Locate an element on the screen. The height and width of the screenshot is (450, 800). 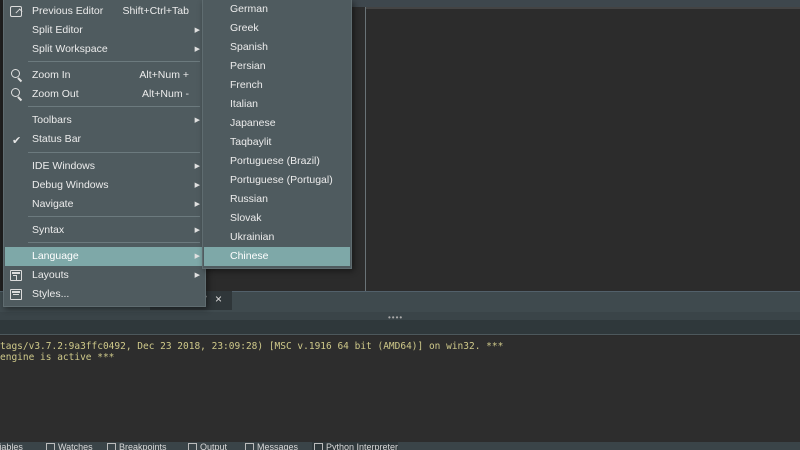
menu-item-label: Italian is located at coordinates (244, 104).